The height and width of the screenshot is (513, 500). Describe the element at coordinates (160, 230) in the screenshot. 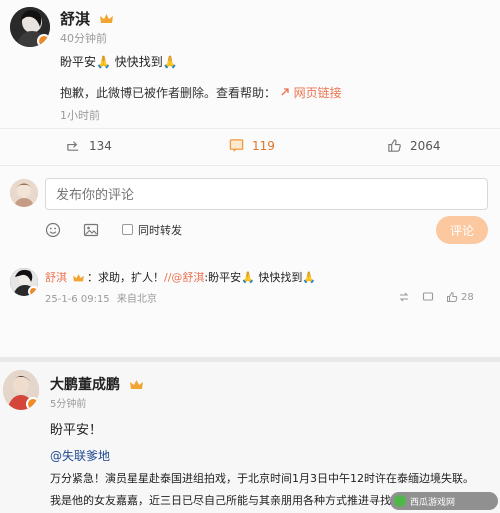

I see `repost-label: 同时转发` at that location.